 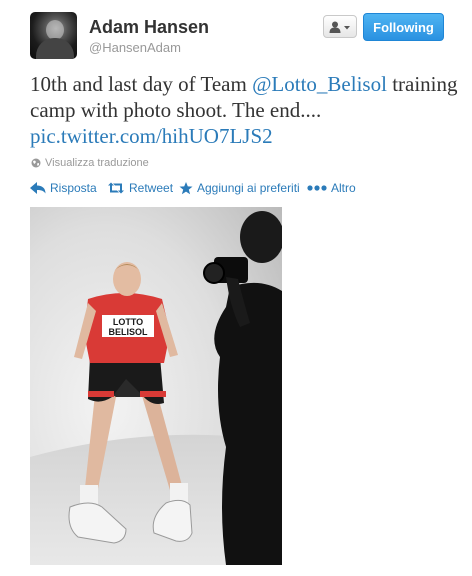 I want to click on more-action: Altro, so click(x=331, y=188).